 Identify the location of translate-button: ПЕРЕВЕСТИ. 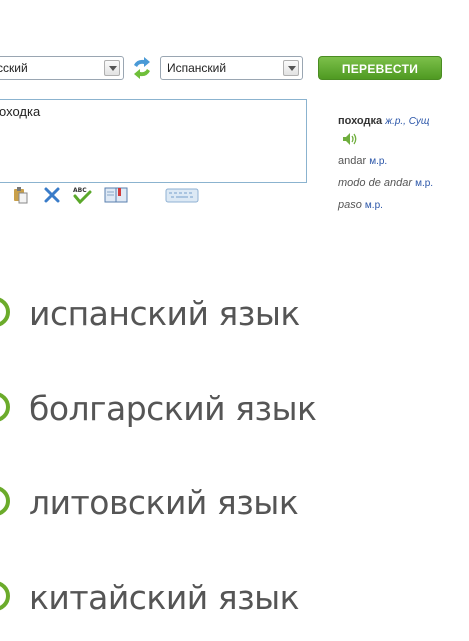
(380, 68).